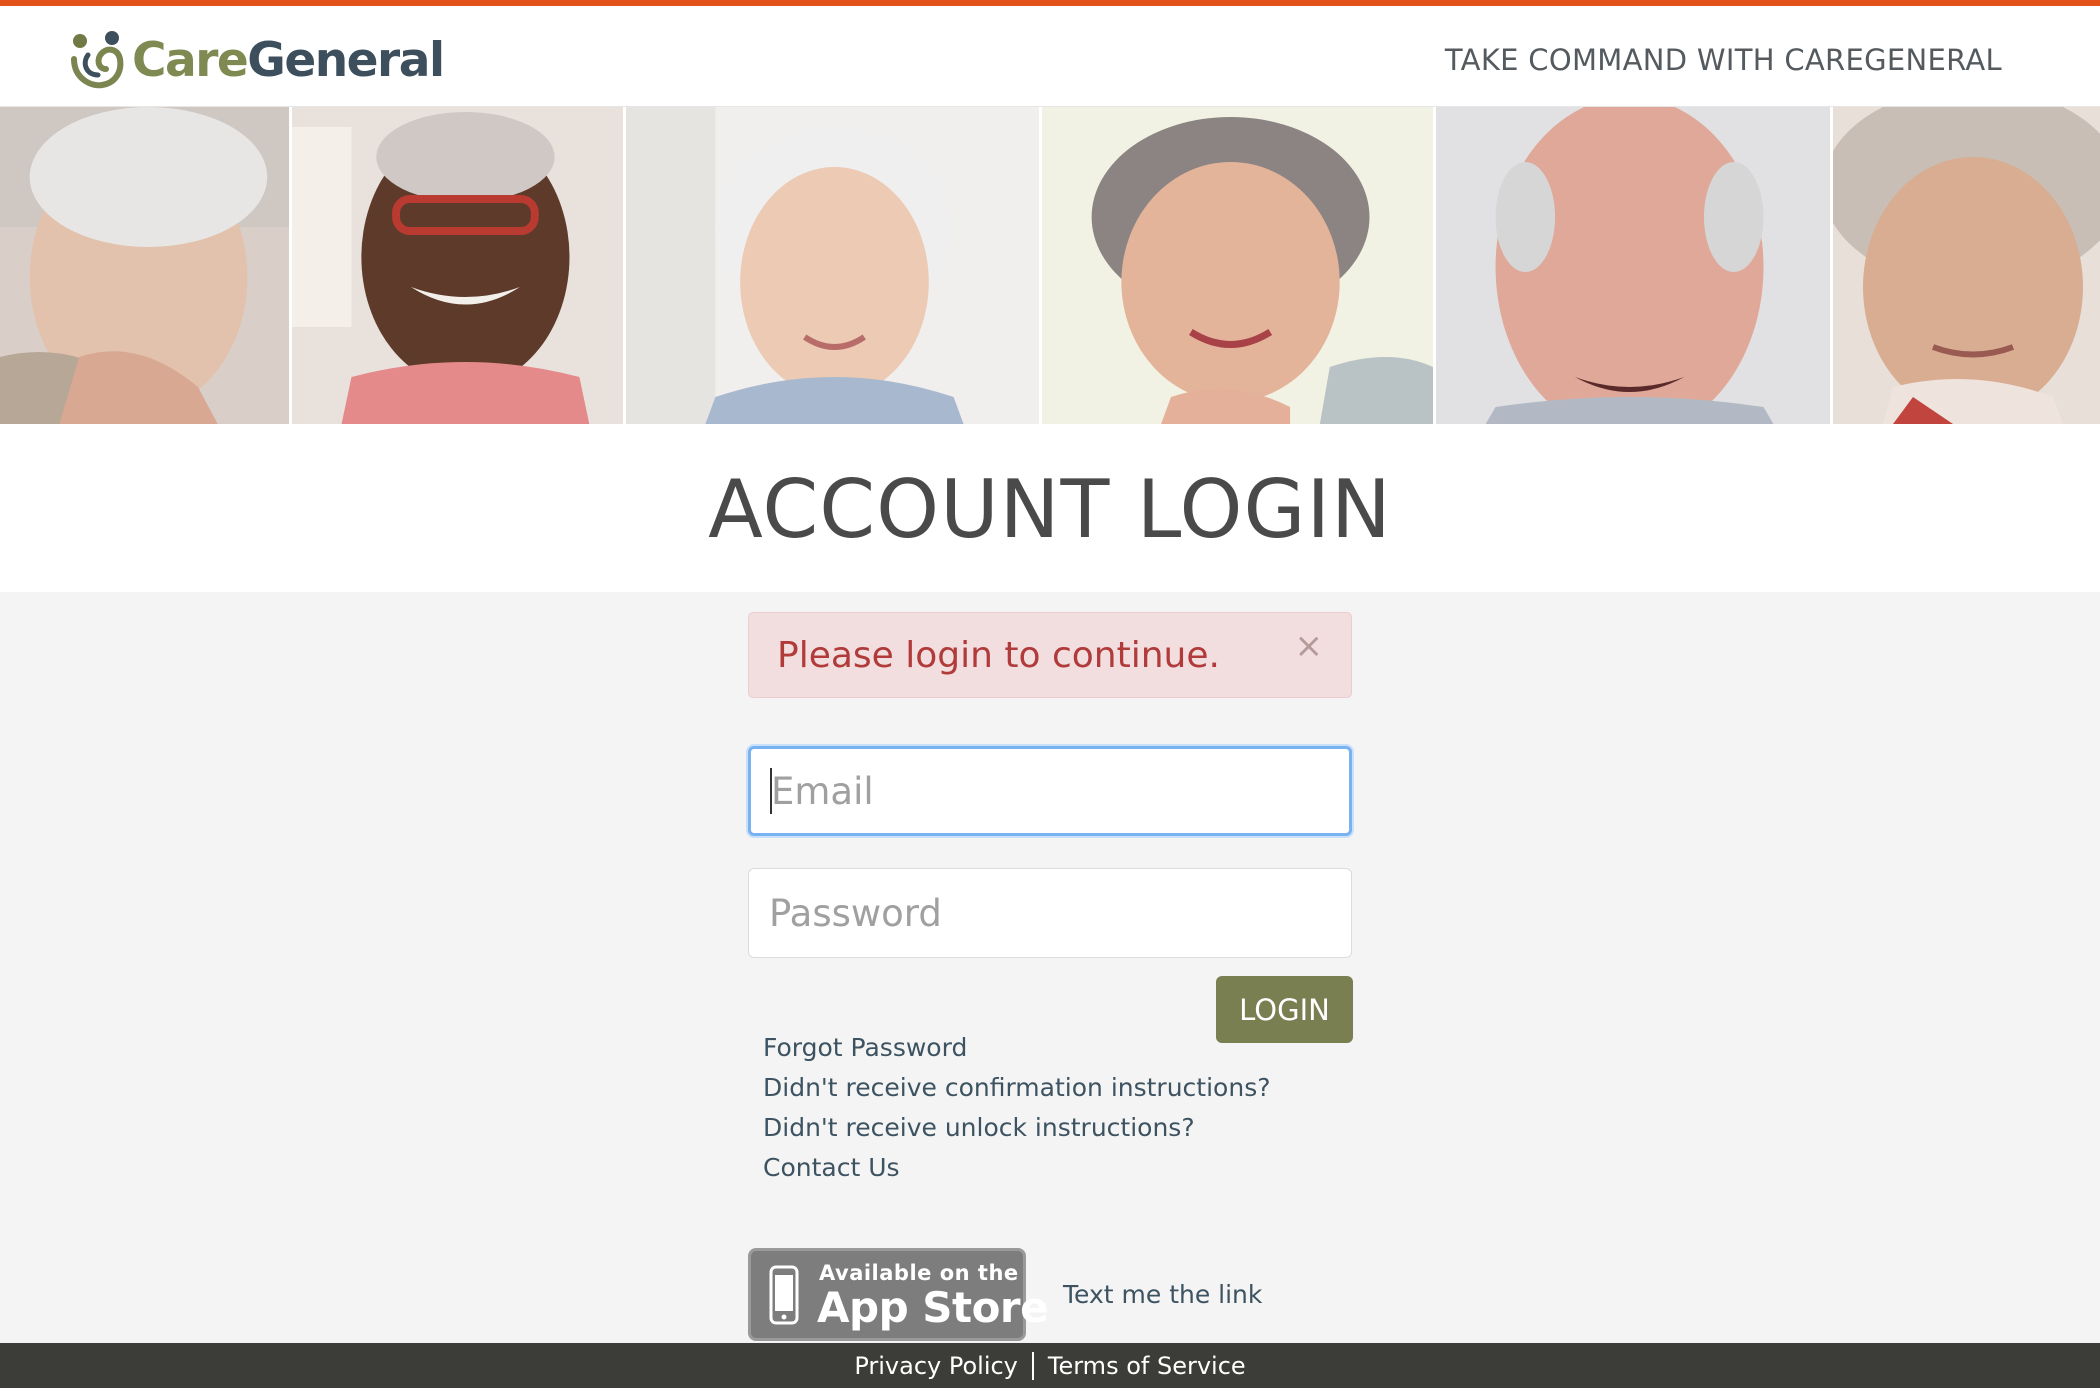 The image size is (2100, 1388). I want to click on app-store-line1: Available on the, so click(919, 1273).